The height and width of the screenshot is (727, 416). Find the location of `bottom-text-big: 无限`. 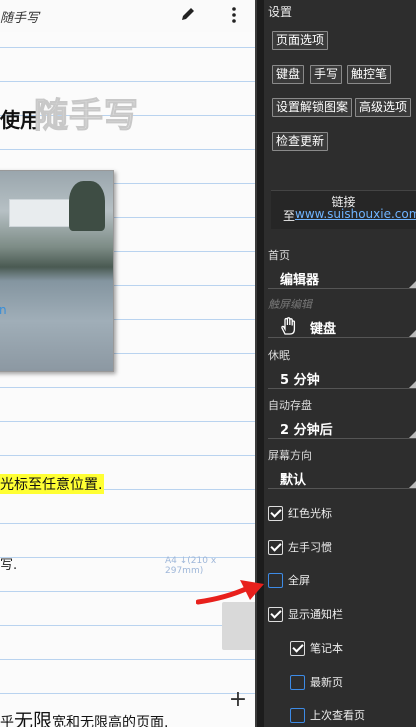

bottom-text-big: 无限 is located at coordinates (33, 718).